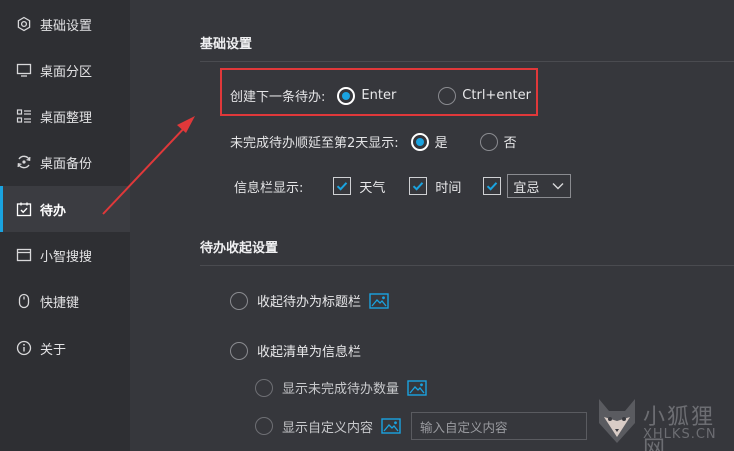 The width and height of the screenshot is (734, 451). I want to click on radio-ctrl-enter, so click(447, 95).